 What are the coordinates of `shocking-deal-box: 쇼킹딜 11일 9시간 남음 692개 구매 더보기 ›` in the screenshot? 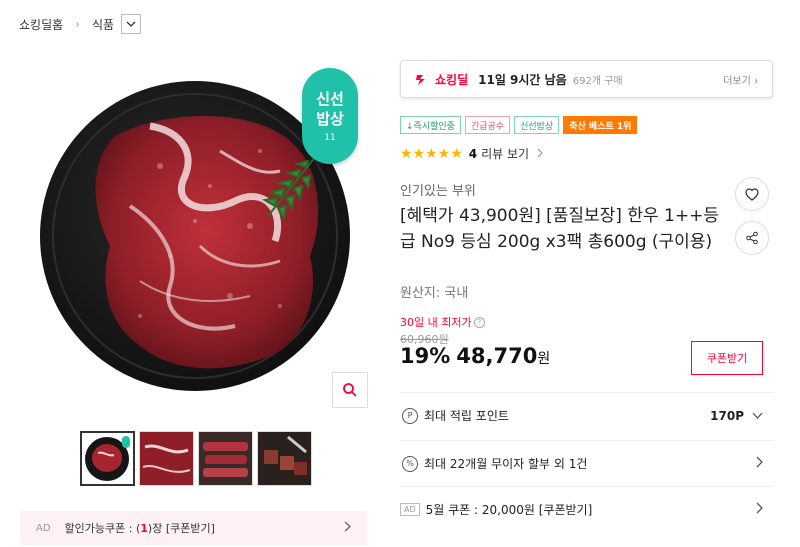 It's located at (586, 79).